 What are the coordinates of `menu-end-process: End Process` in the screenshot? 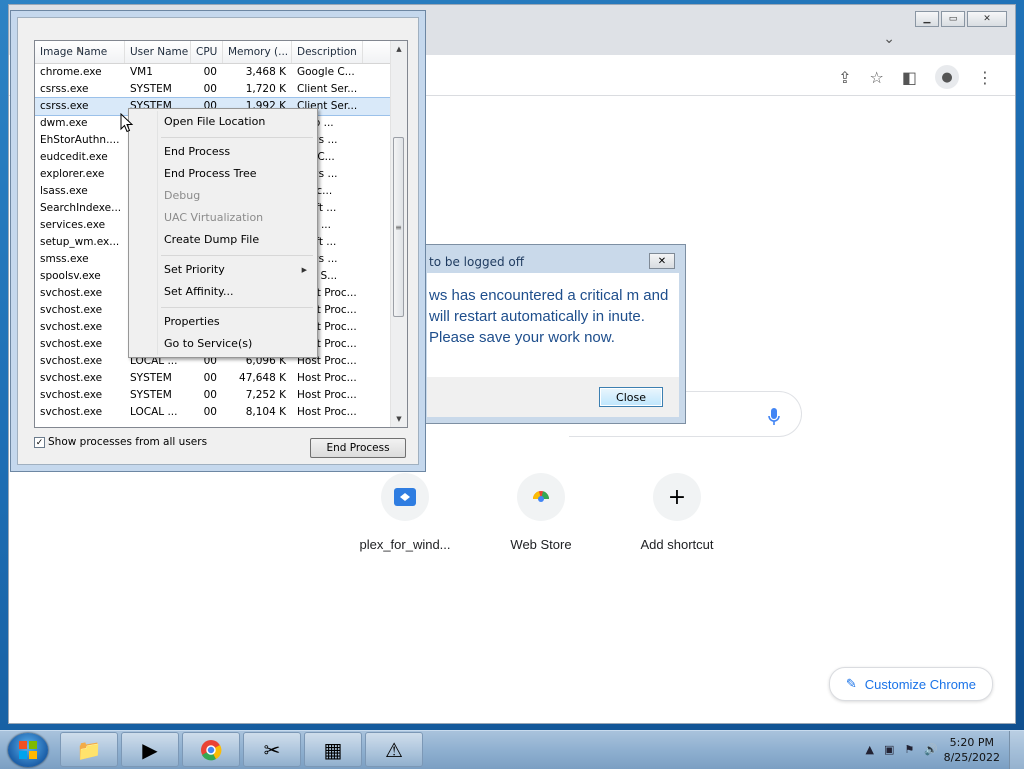 It's located at (223, 152).